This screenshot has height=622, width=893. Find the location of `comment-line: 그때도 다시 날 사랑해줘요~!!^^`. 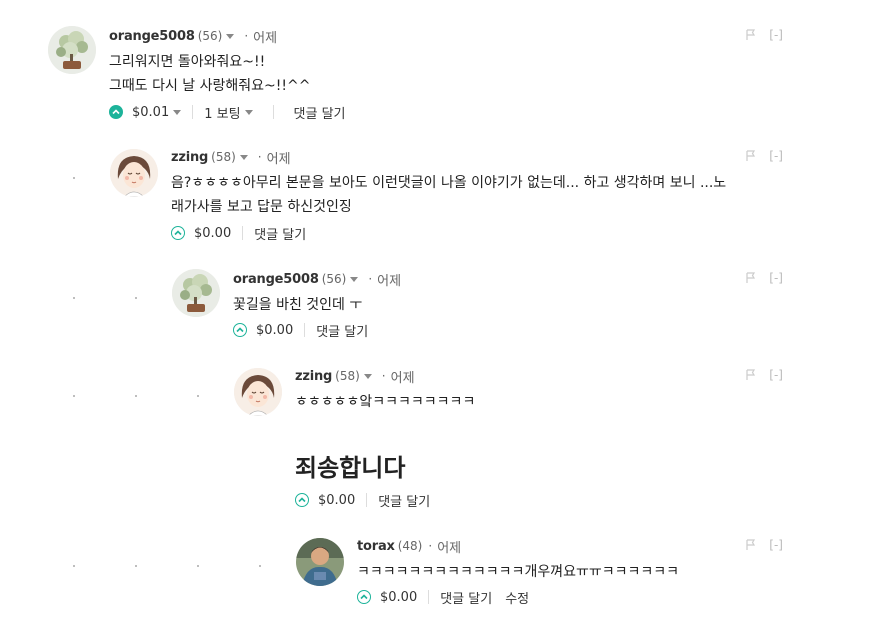

comment-line: 그때도 다시 날 사랑해줘요~!!^^ is located at coordinates (210, 86).